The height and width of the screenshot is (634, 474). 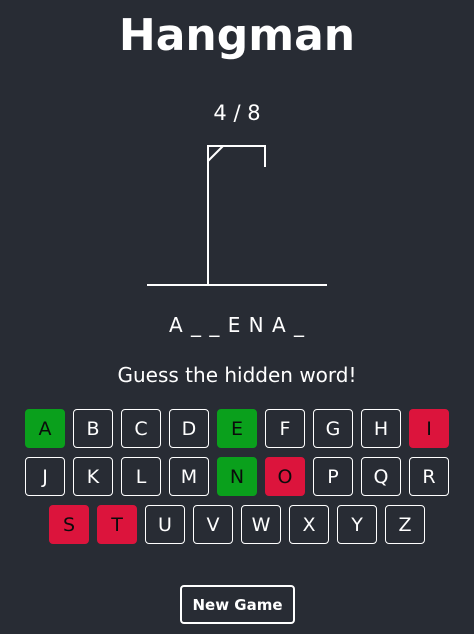 What do you see at coordinates (405, 524) in the screenshot?
I see `letter-key-z: Z` at bounding box center [405, 524].